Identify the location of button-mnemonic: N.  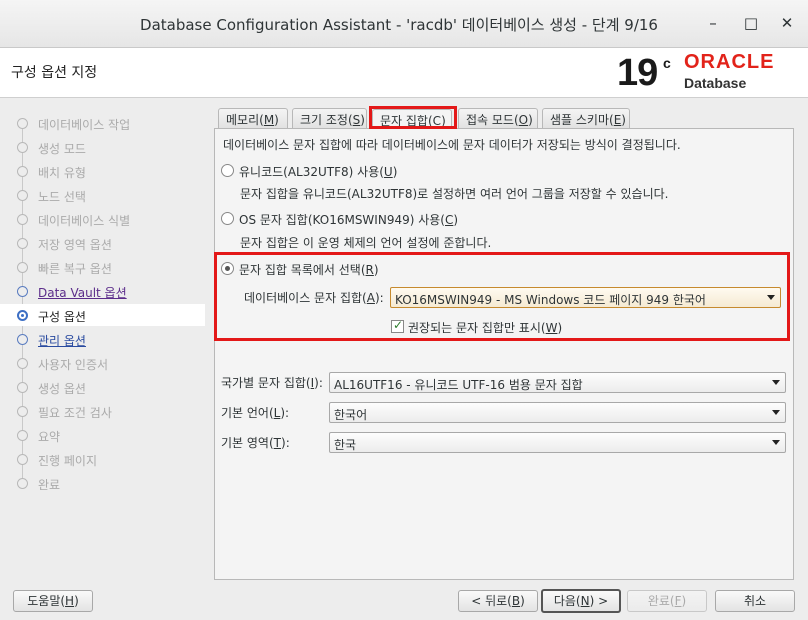
(585, 601).